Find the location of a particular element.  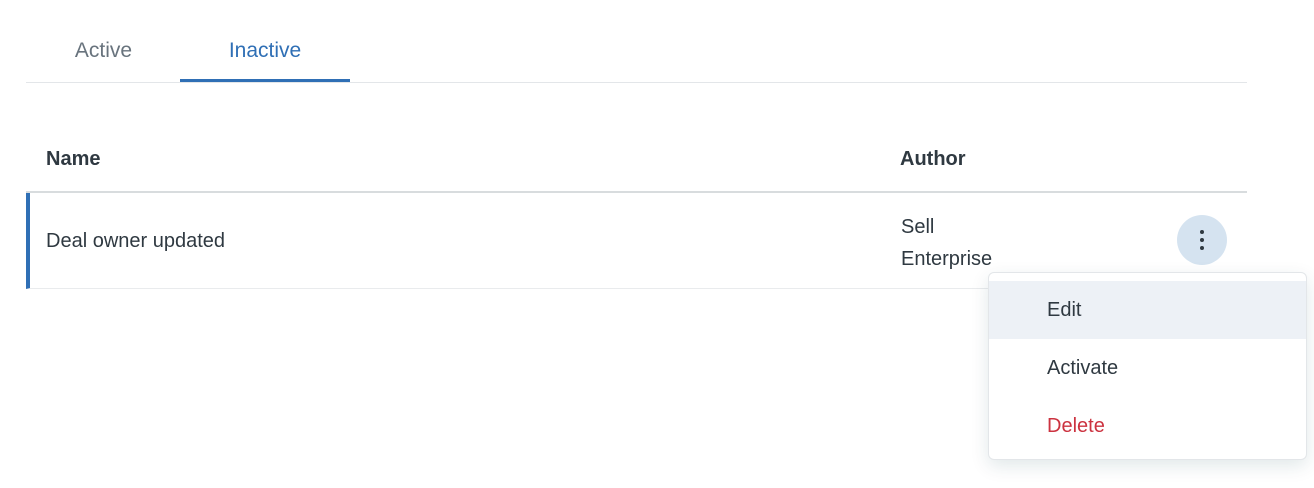

menu-item-activate: Activate is located at coordinates (1147, 368).